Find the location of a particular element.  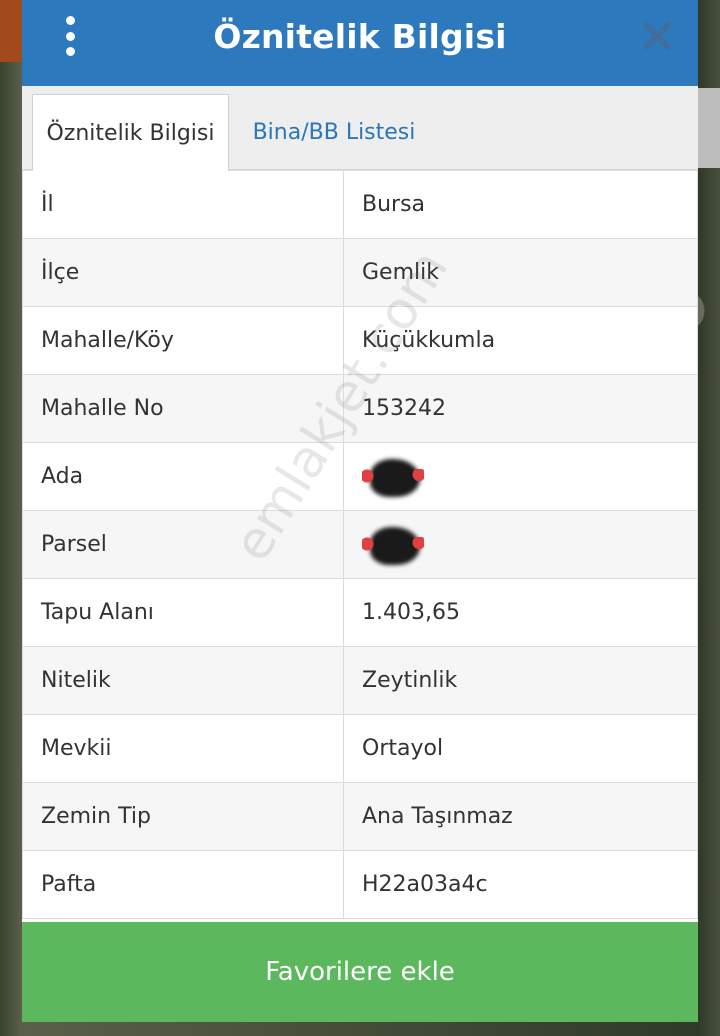

attribute-value: Zeytinlik is located at coordinates (520, 680).